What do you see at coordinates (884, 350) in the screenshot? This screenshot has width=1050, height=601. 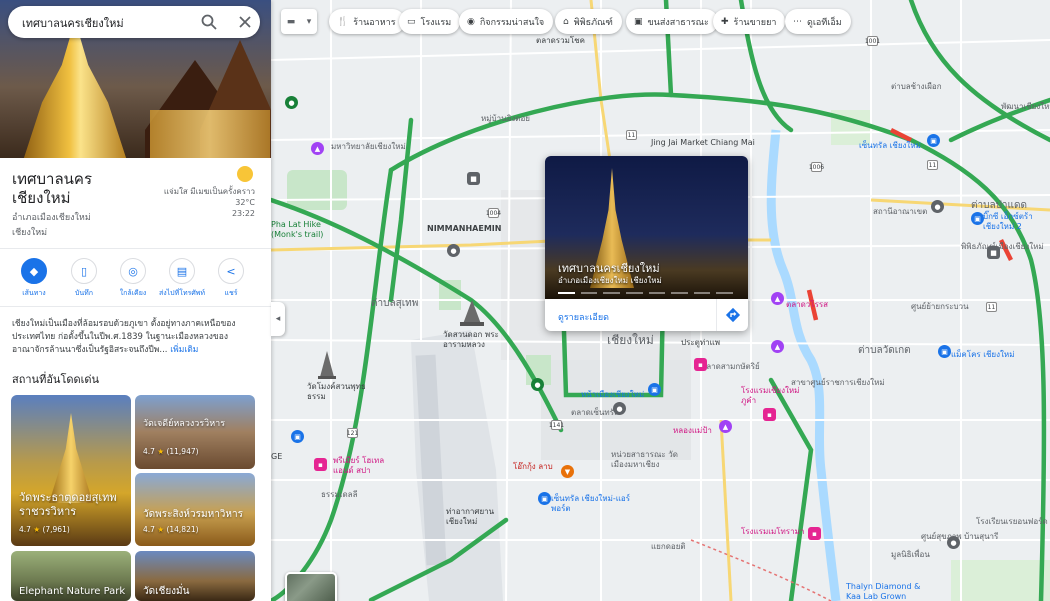 I see `map-label: ต่าบลวัดเกต` at bounding box center [884, 350].